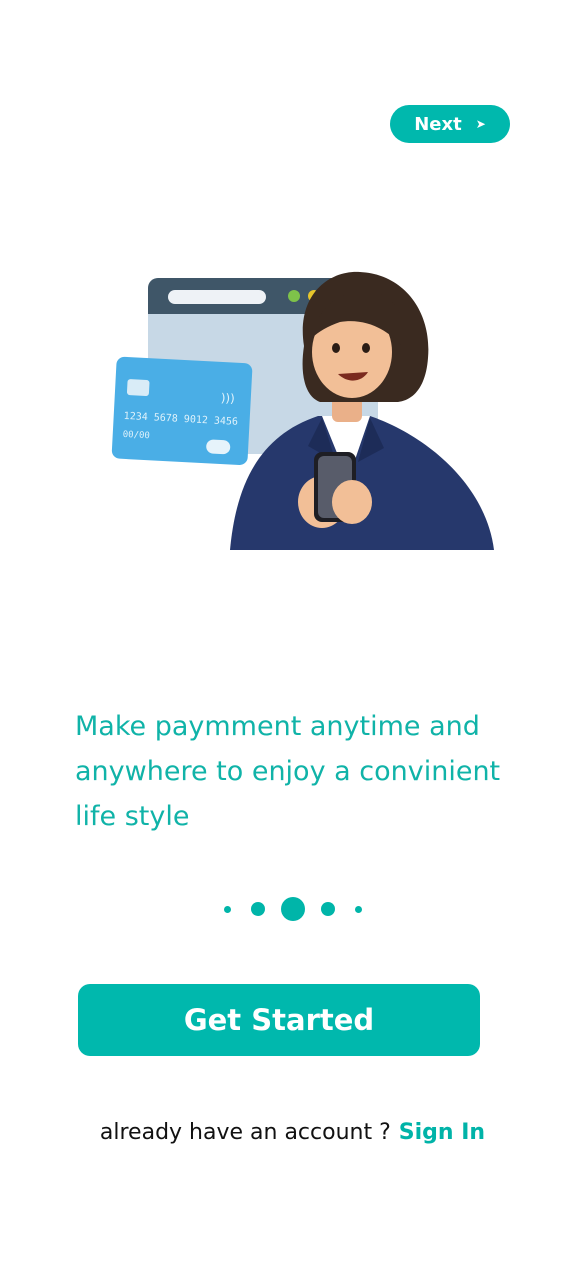 Image resolution: width=585 pixels, height=1267 pixels. Describe the element at coordinates (442, 1132) in the screenshot. I see `sign-in-link: Sign In` at that location.